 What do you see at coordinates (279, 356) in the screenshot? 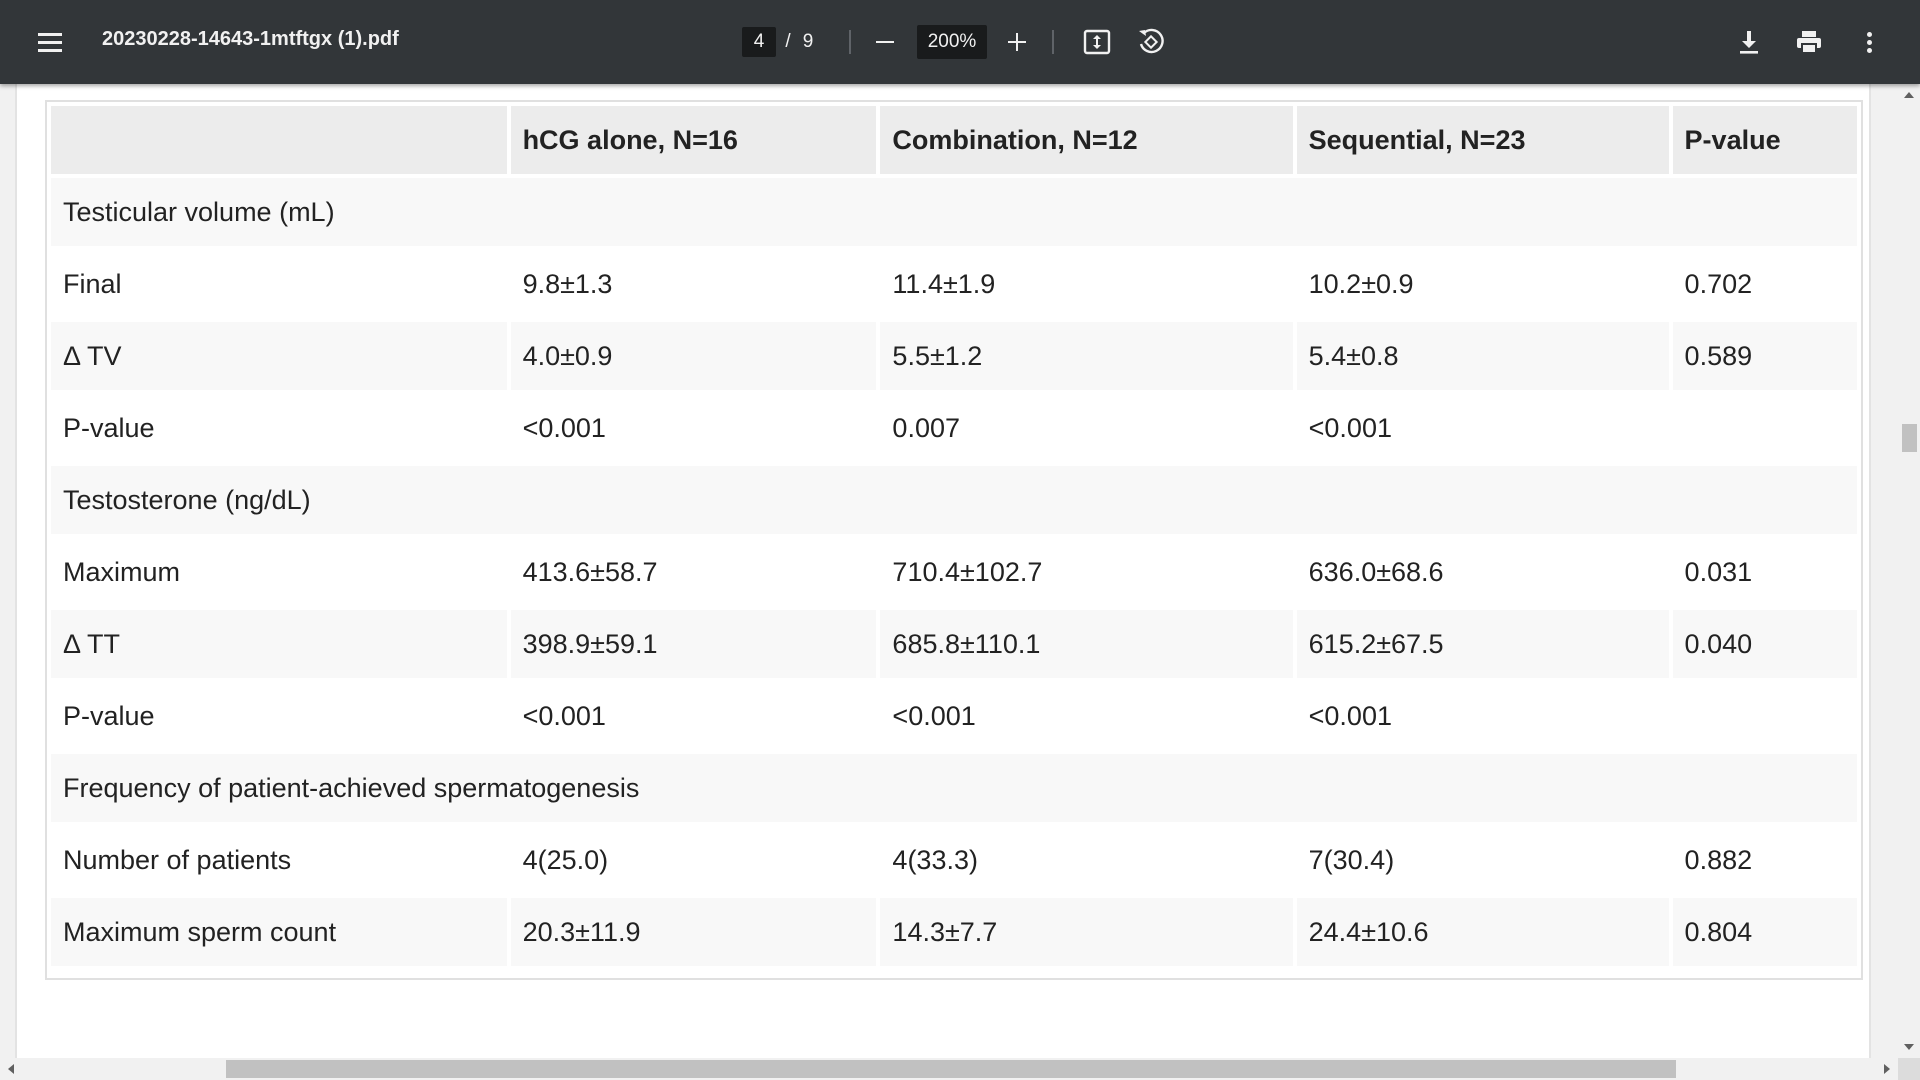
I see `row-label: Δ TV` at bounding box center [279, 356].